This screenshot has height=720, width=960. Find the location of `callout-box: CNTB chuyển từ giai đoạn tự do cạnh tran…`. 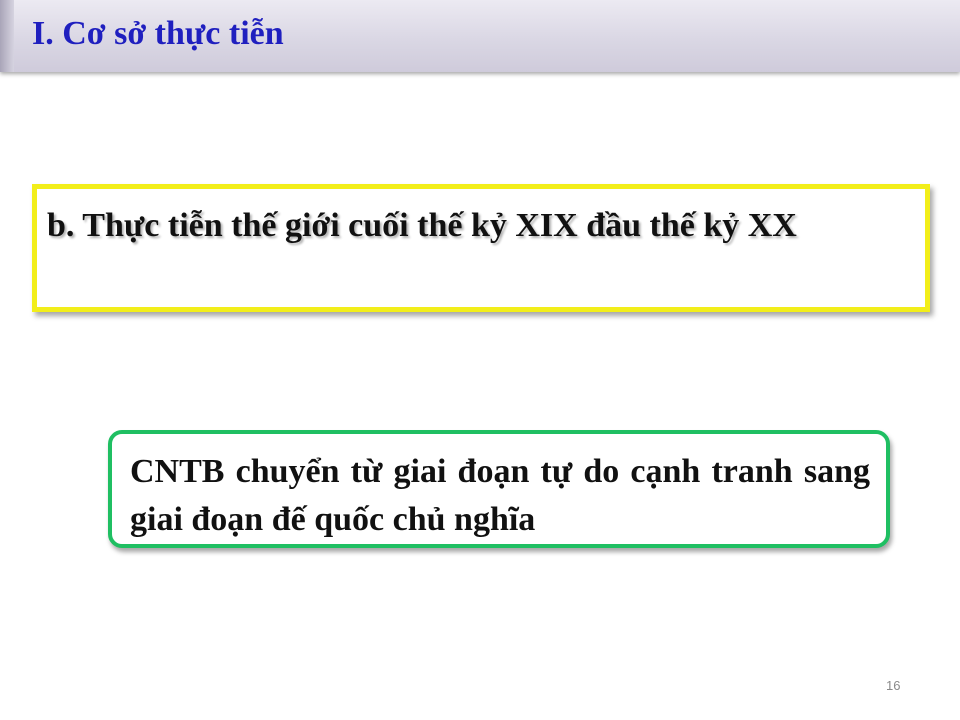

callout-box: CNTB chuyển từ giai đoạn tự do cạnh tran… is located at coordinates (499, 489).